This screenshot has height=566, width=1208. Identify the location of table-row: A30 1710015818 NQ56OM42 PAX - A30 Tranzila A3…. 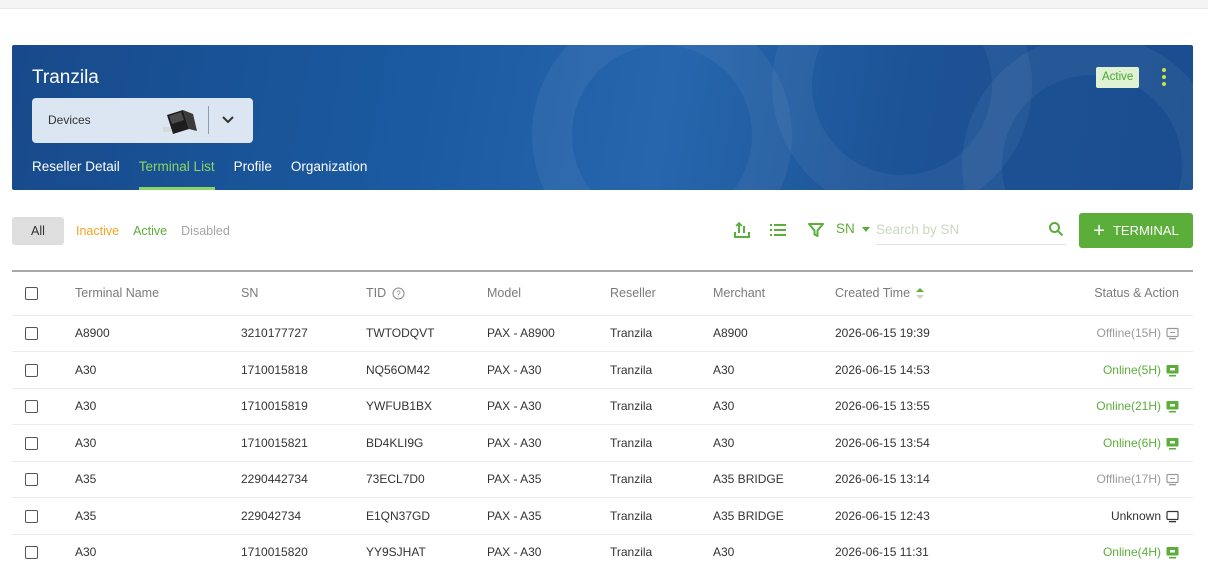
(602, 370).